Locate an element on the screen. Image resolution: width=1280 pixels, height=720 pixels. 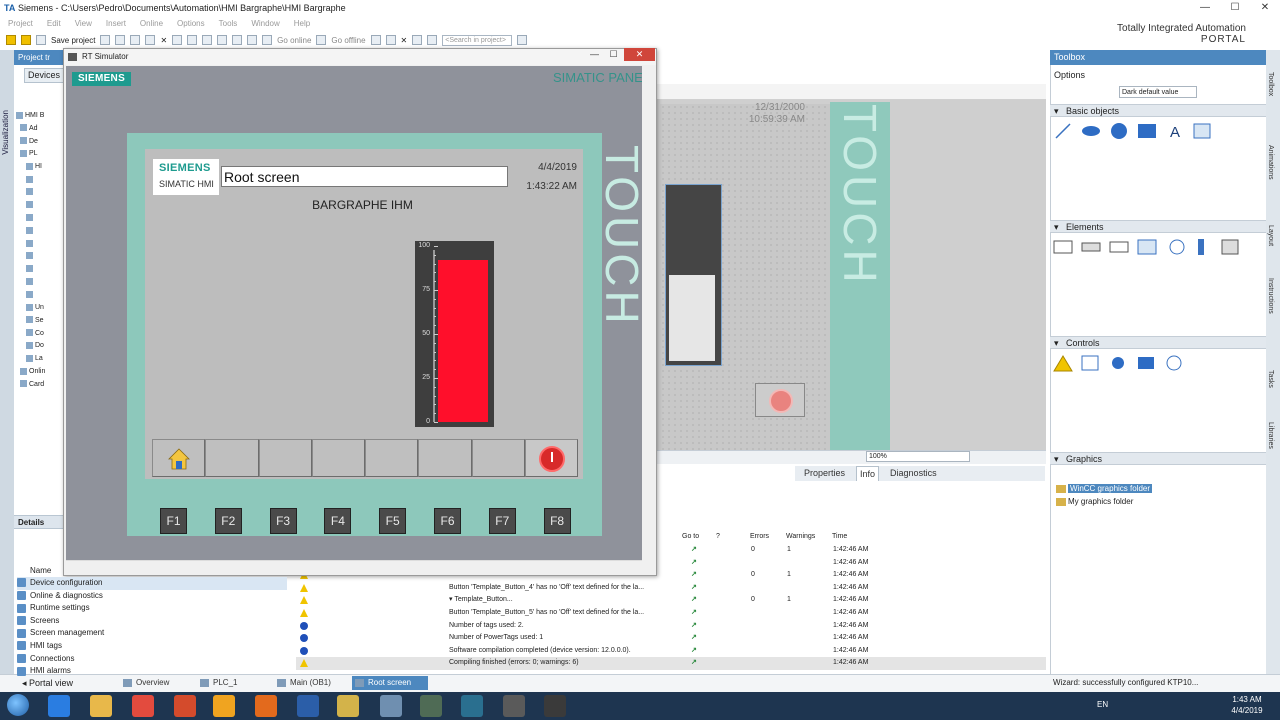
graphic-view-tool-icon is located at coordinates (1202, 131).